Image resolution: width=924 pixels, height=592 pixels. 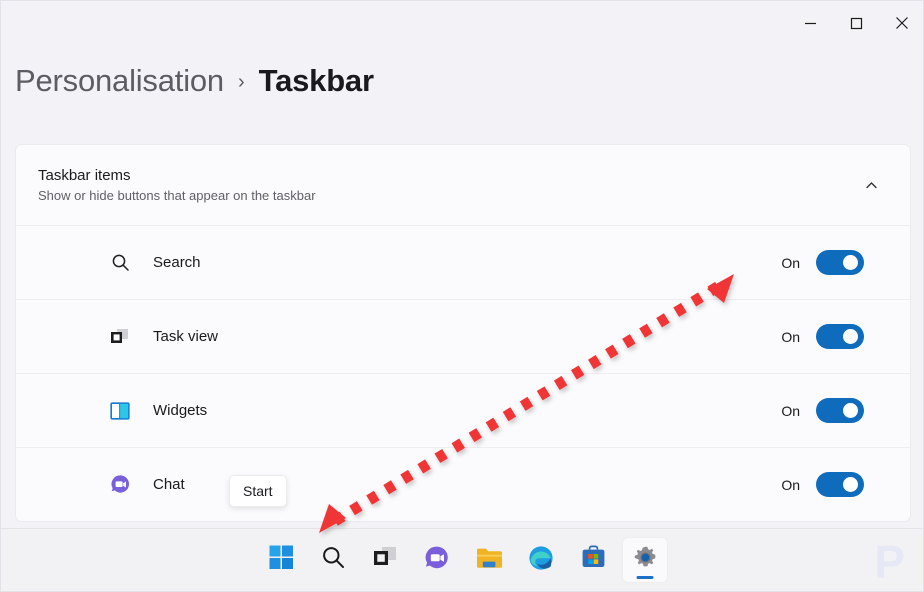 I want to click on watermark: P, so click(x=889, y=562).